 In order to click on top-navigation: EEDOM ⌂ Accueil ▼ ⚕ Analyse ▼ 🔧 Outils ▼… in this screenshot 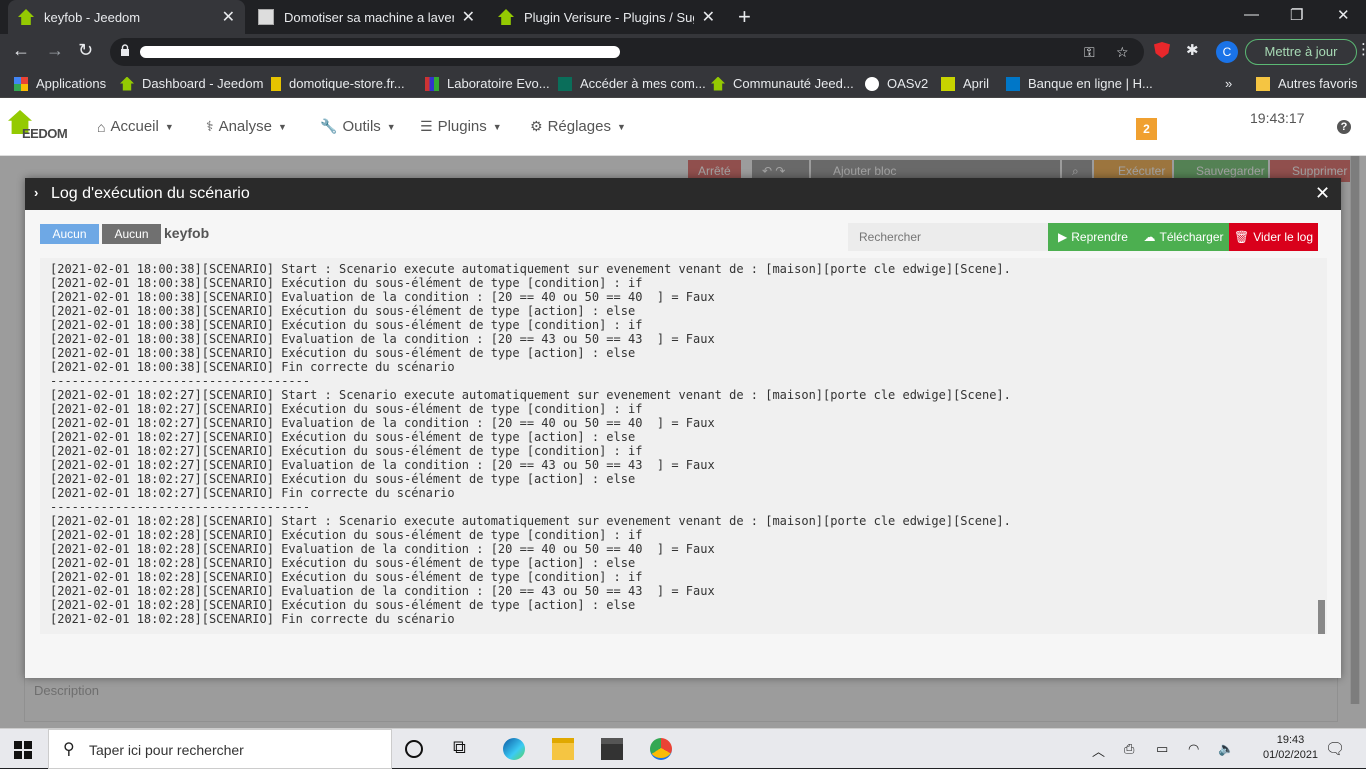, I will do `click(683, 127)`.